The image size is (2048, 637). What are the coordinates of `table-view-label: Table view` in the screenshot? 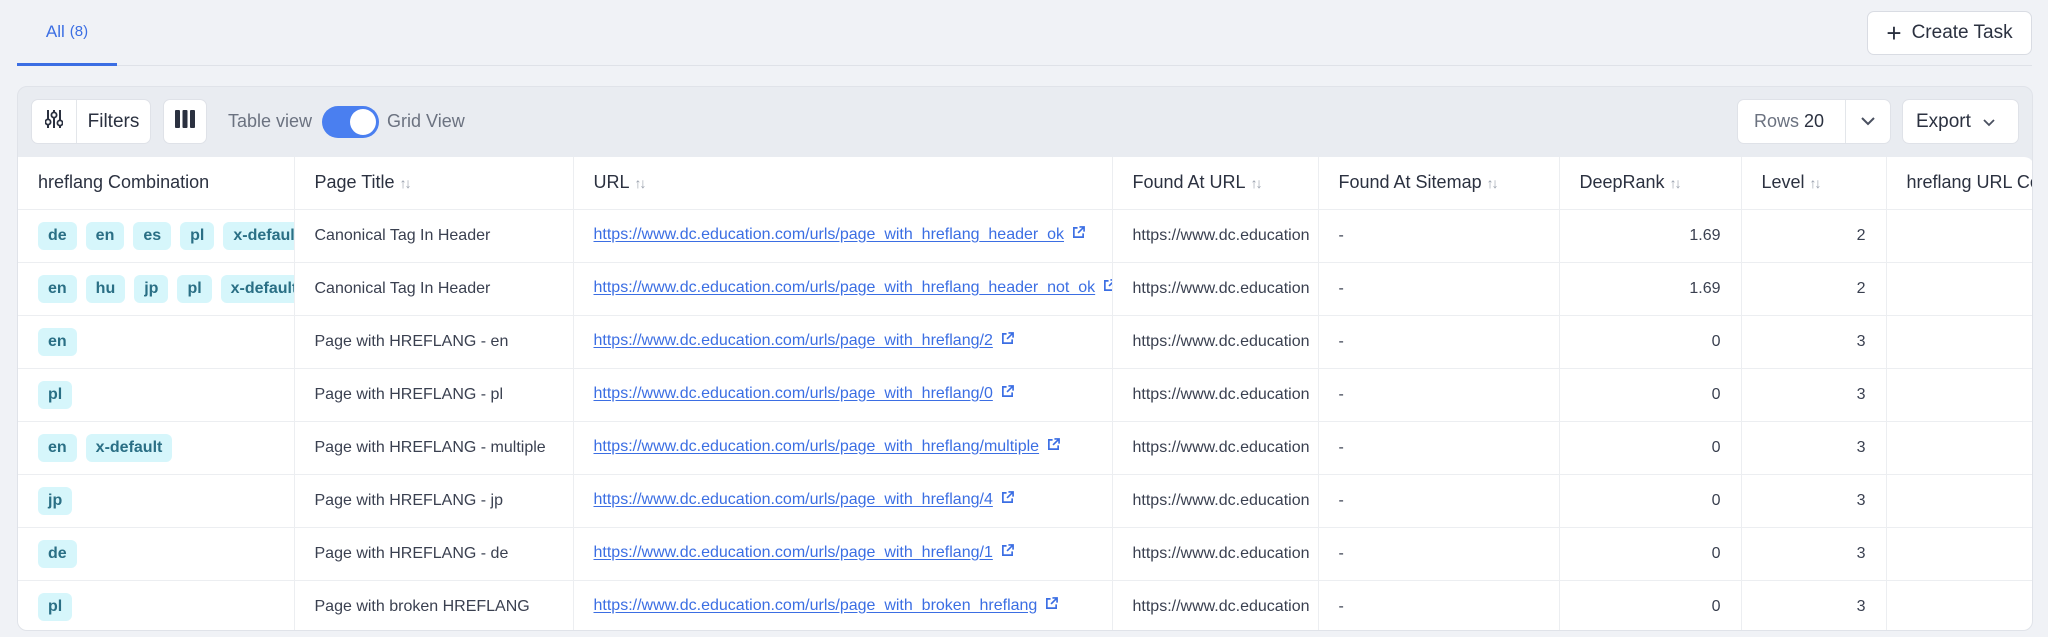 It's located at (270, 121).